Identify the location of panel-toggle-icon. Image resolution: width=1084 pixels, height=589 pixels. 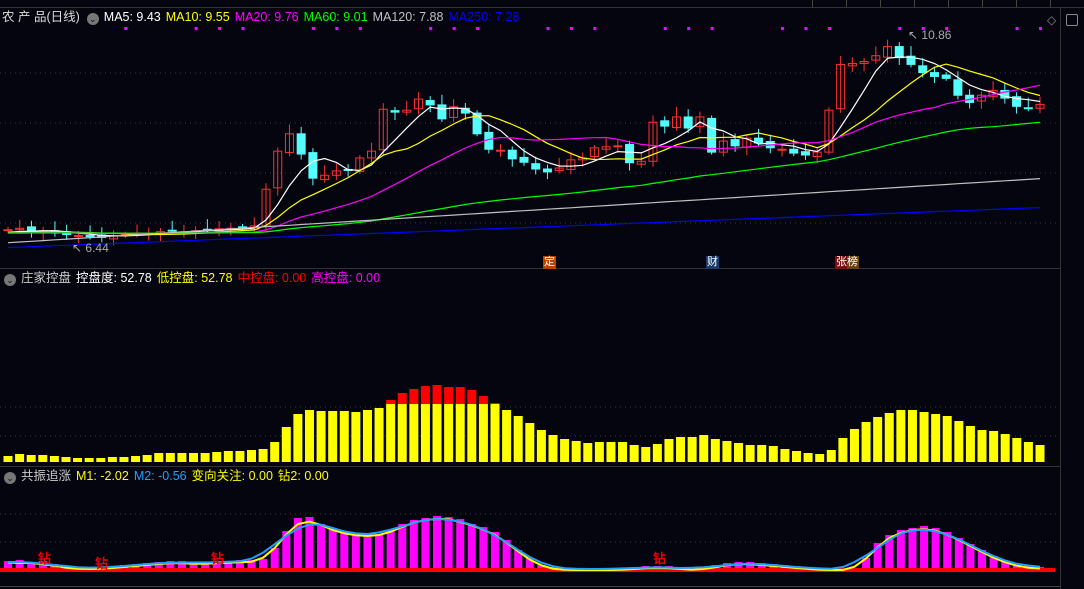
(1072, 20).